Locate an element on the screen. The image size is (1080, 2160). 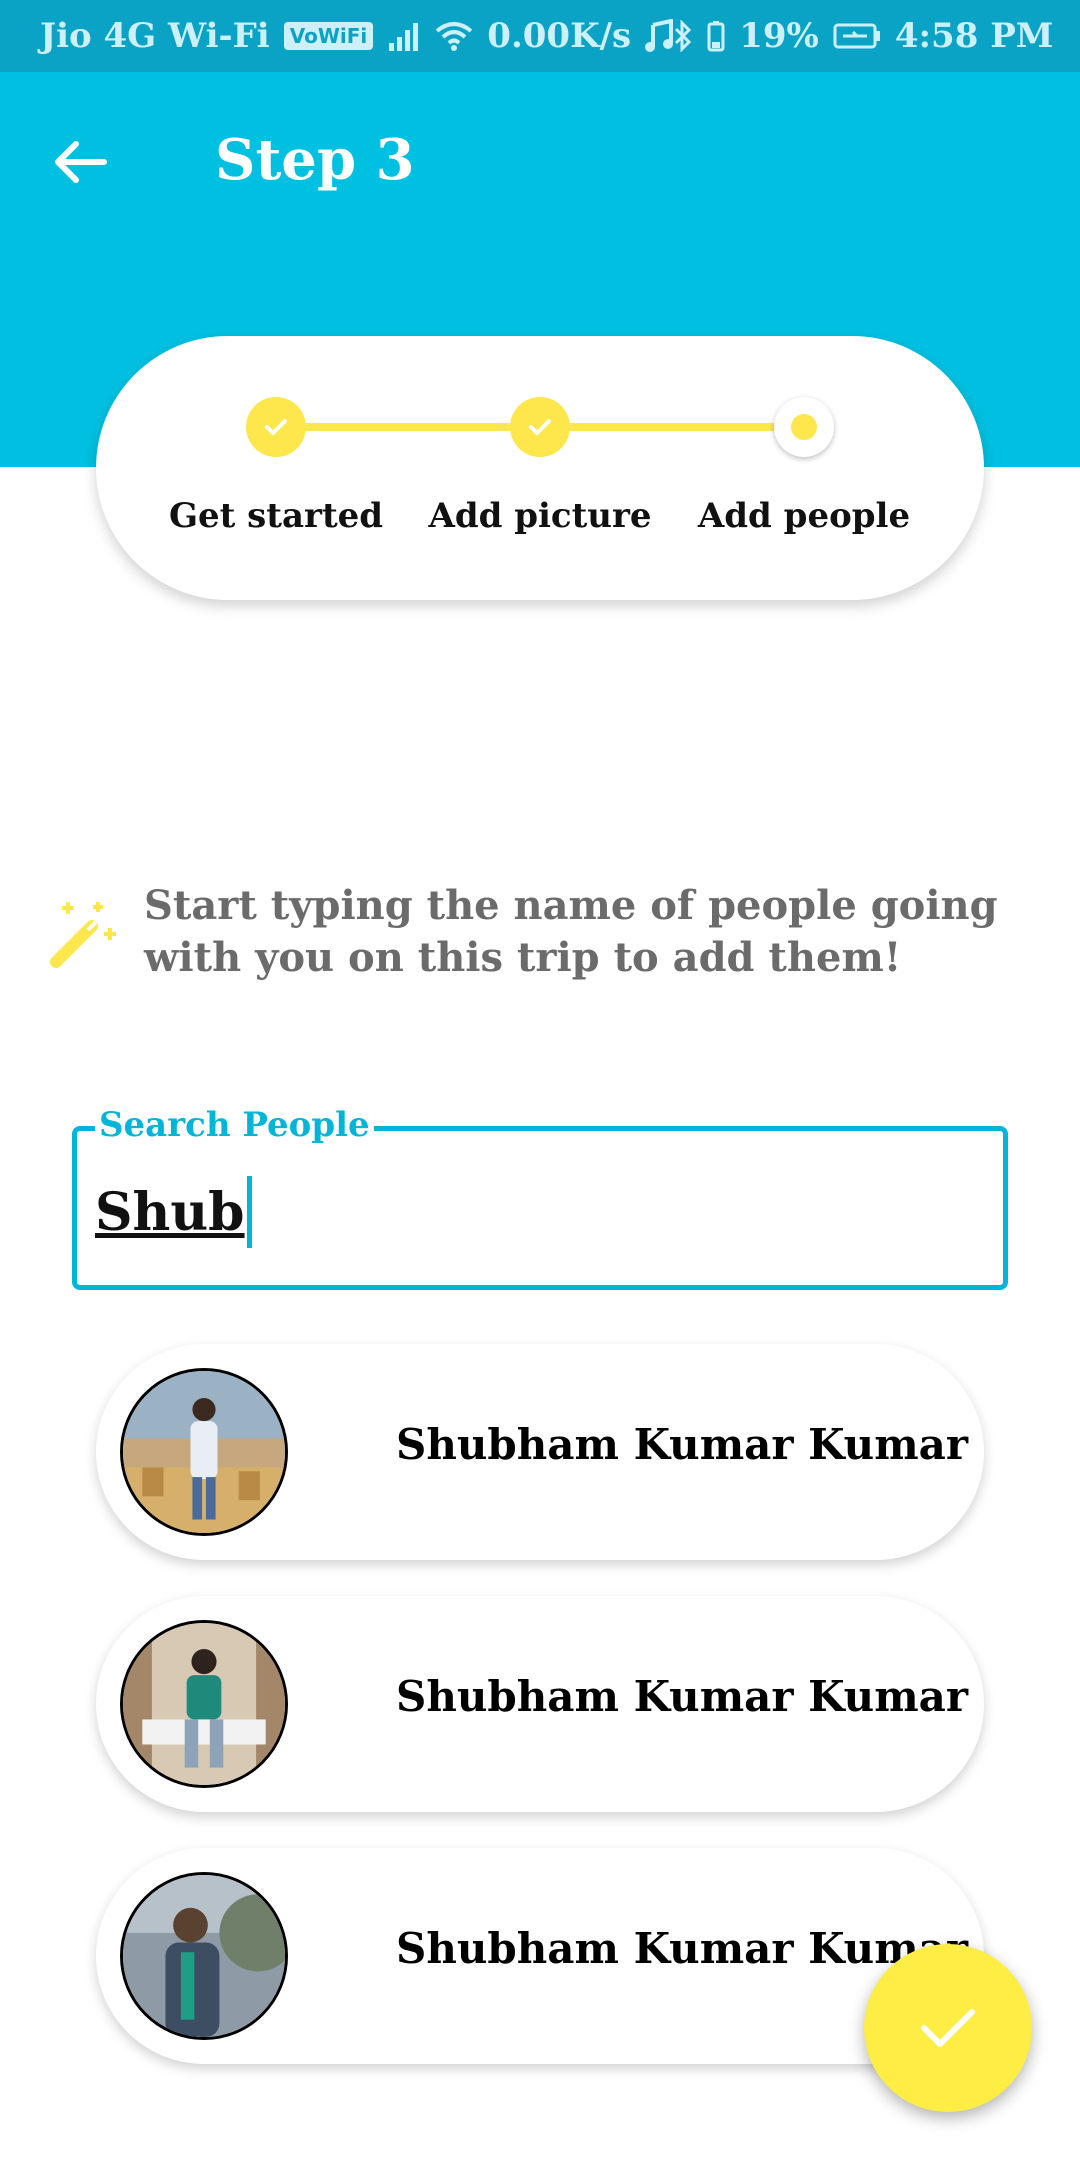
current-step-indicator is located at coordinates (804, 427).